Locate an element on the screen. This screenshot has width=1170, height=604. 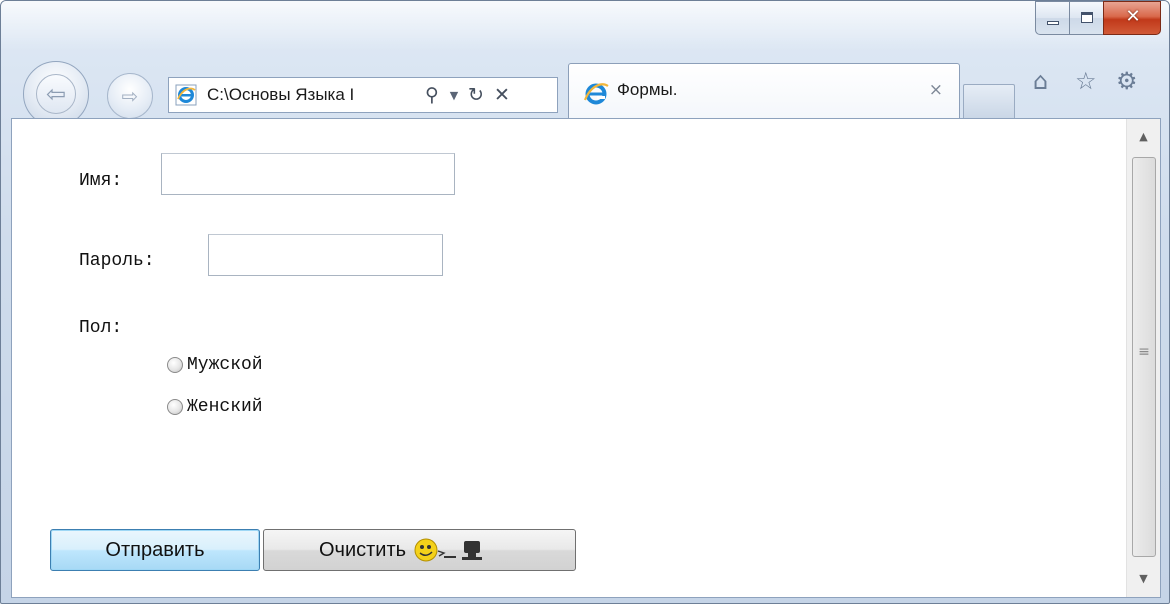
submit-label: Отправить is located at coordinates (155, 549).